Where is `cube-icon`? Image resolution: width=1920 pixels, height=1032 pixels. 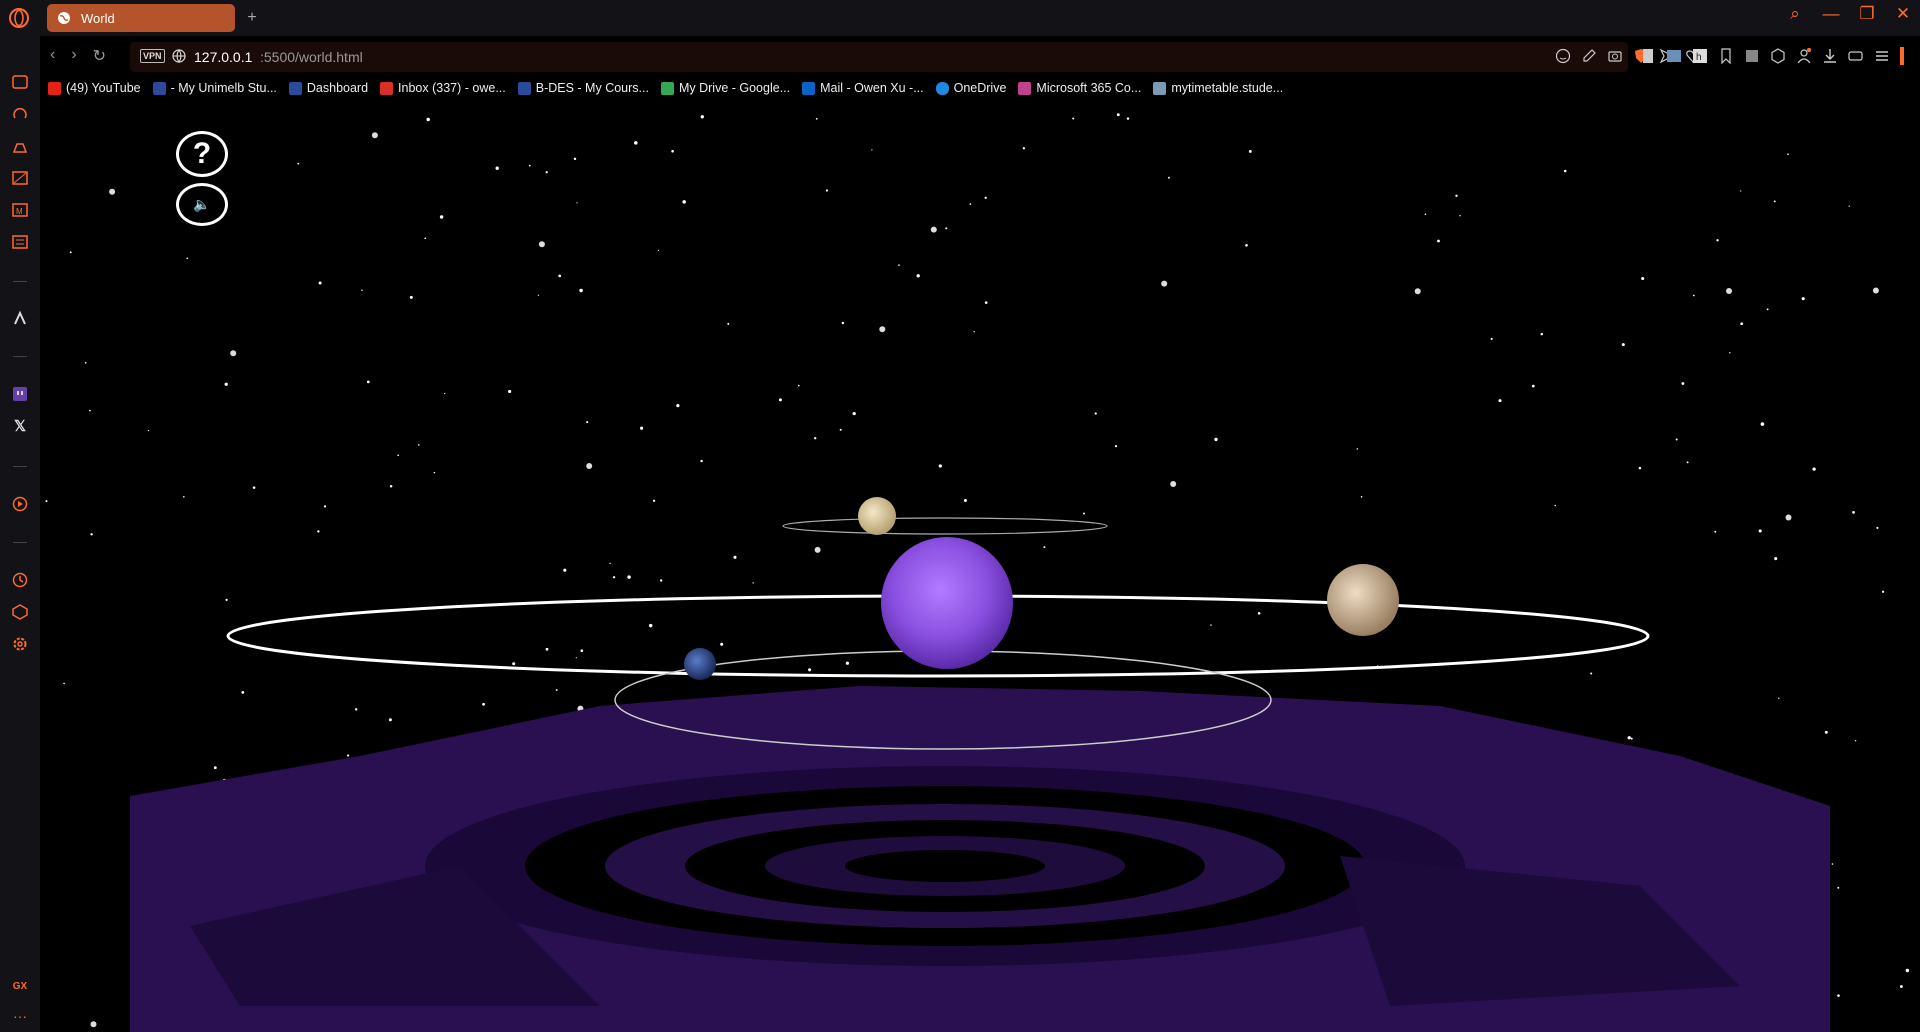
cube-icon is located at coordinates (1778, 56).